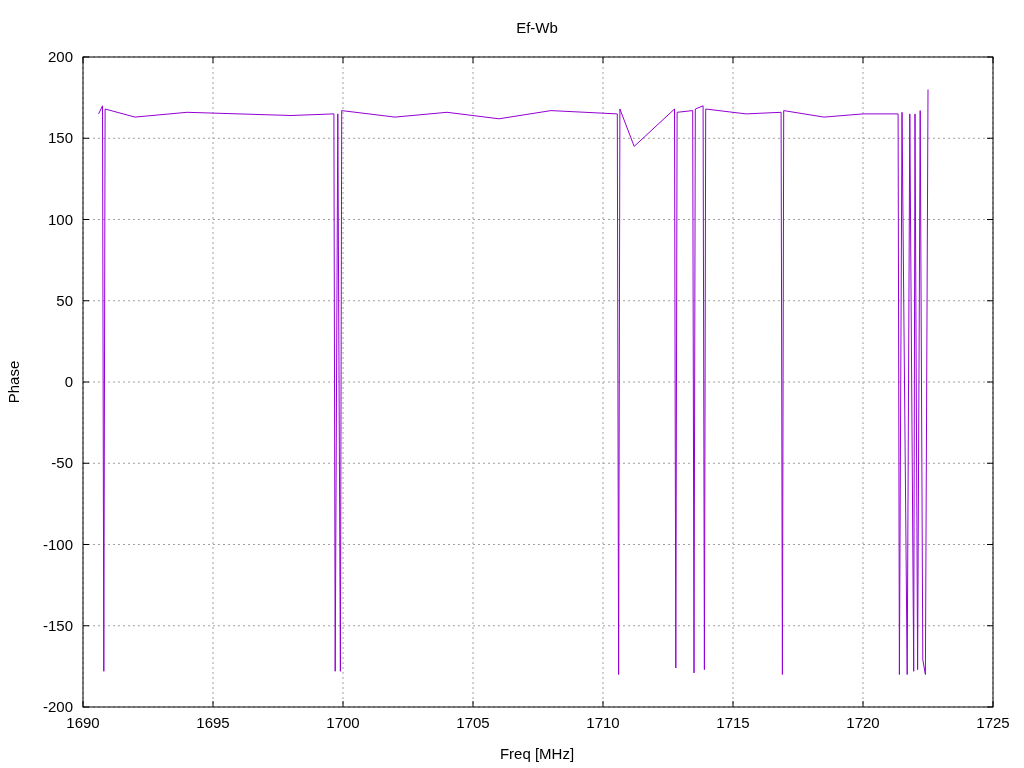 The width and height of the screenshot is (1024, 768). I want to click on tick-label: 0, so click(68, 381).